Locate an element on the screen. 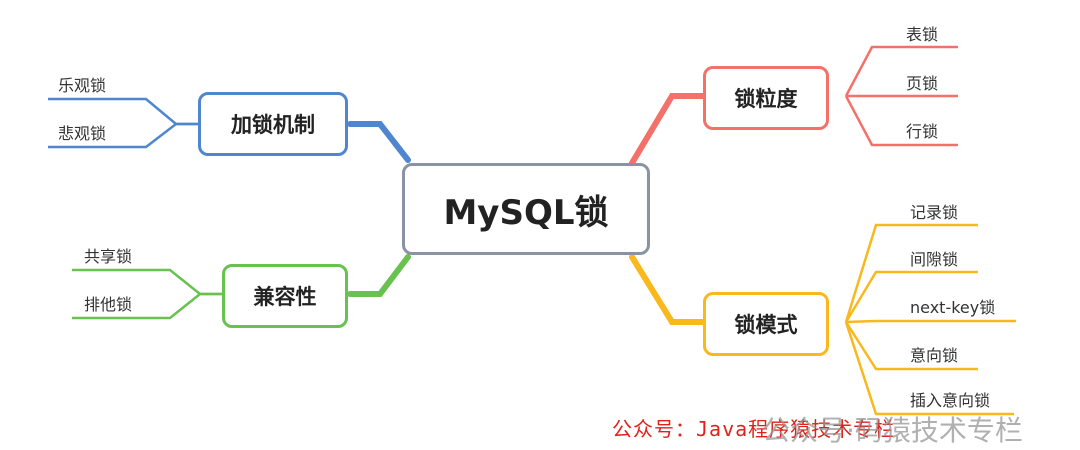 This screenshot has width=1080, height=450. link-root-mechanism is located at coordinates (379, 142).